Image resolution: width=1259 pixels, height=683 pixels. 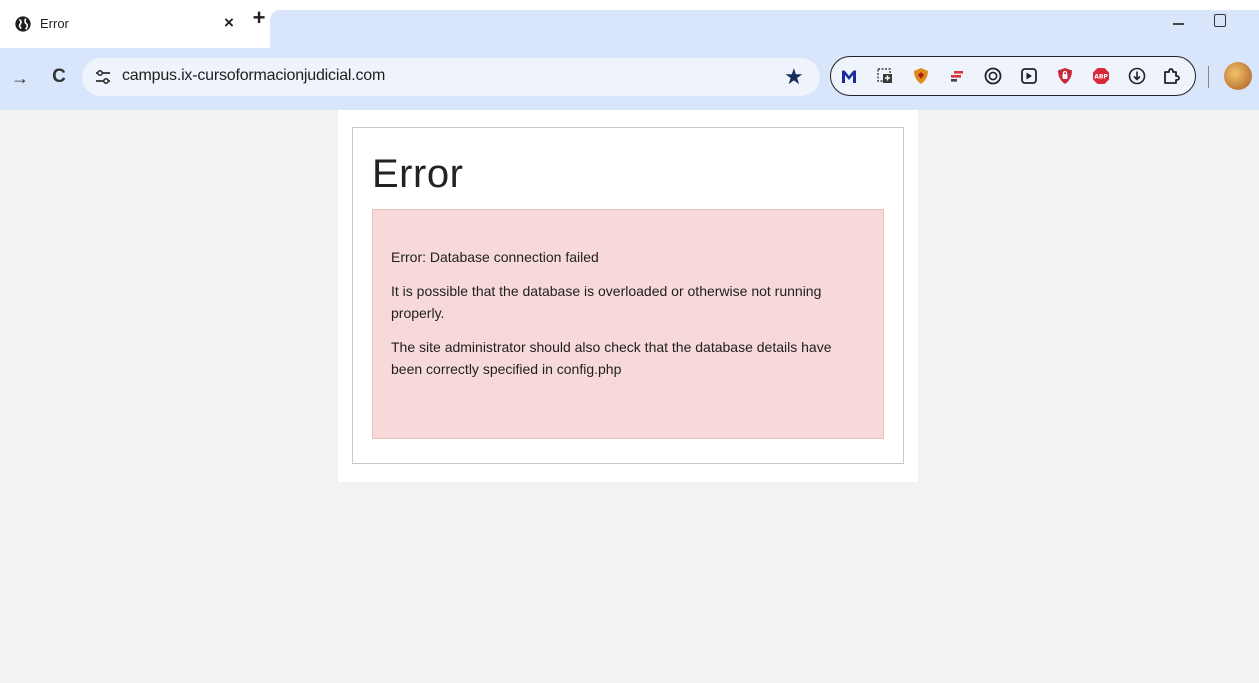 I want to click on reload-icon: C, so click(x=59, y=77).